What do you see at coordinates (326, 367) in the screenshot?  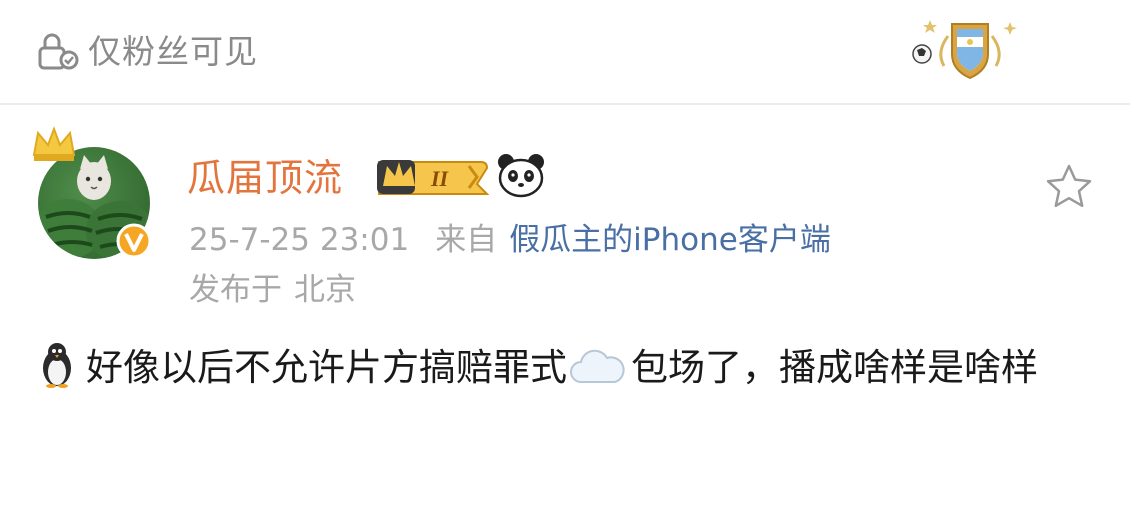 I see `post-text-1: 好像以后不允许片方搞赔罪式` at bounding box center [326, 367].